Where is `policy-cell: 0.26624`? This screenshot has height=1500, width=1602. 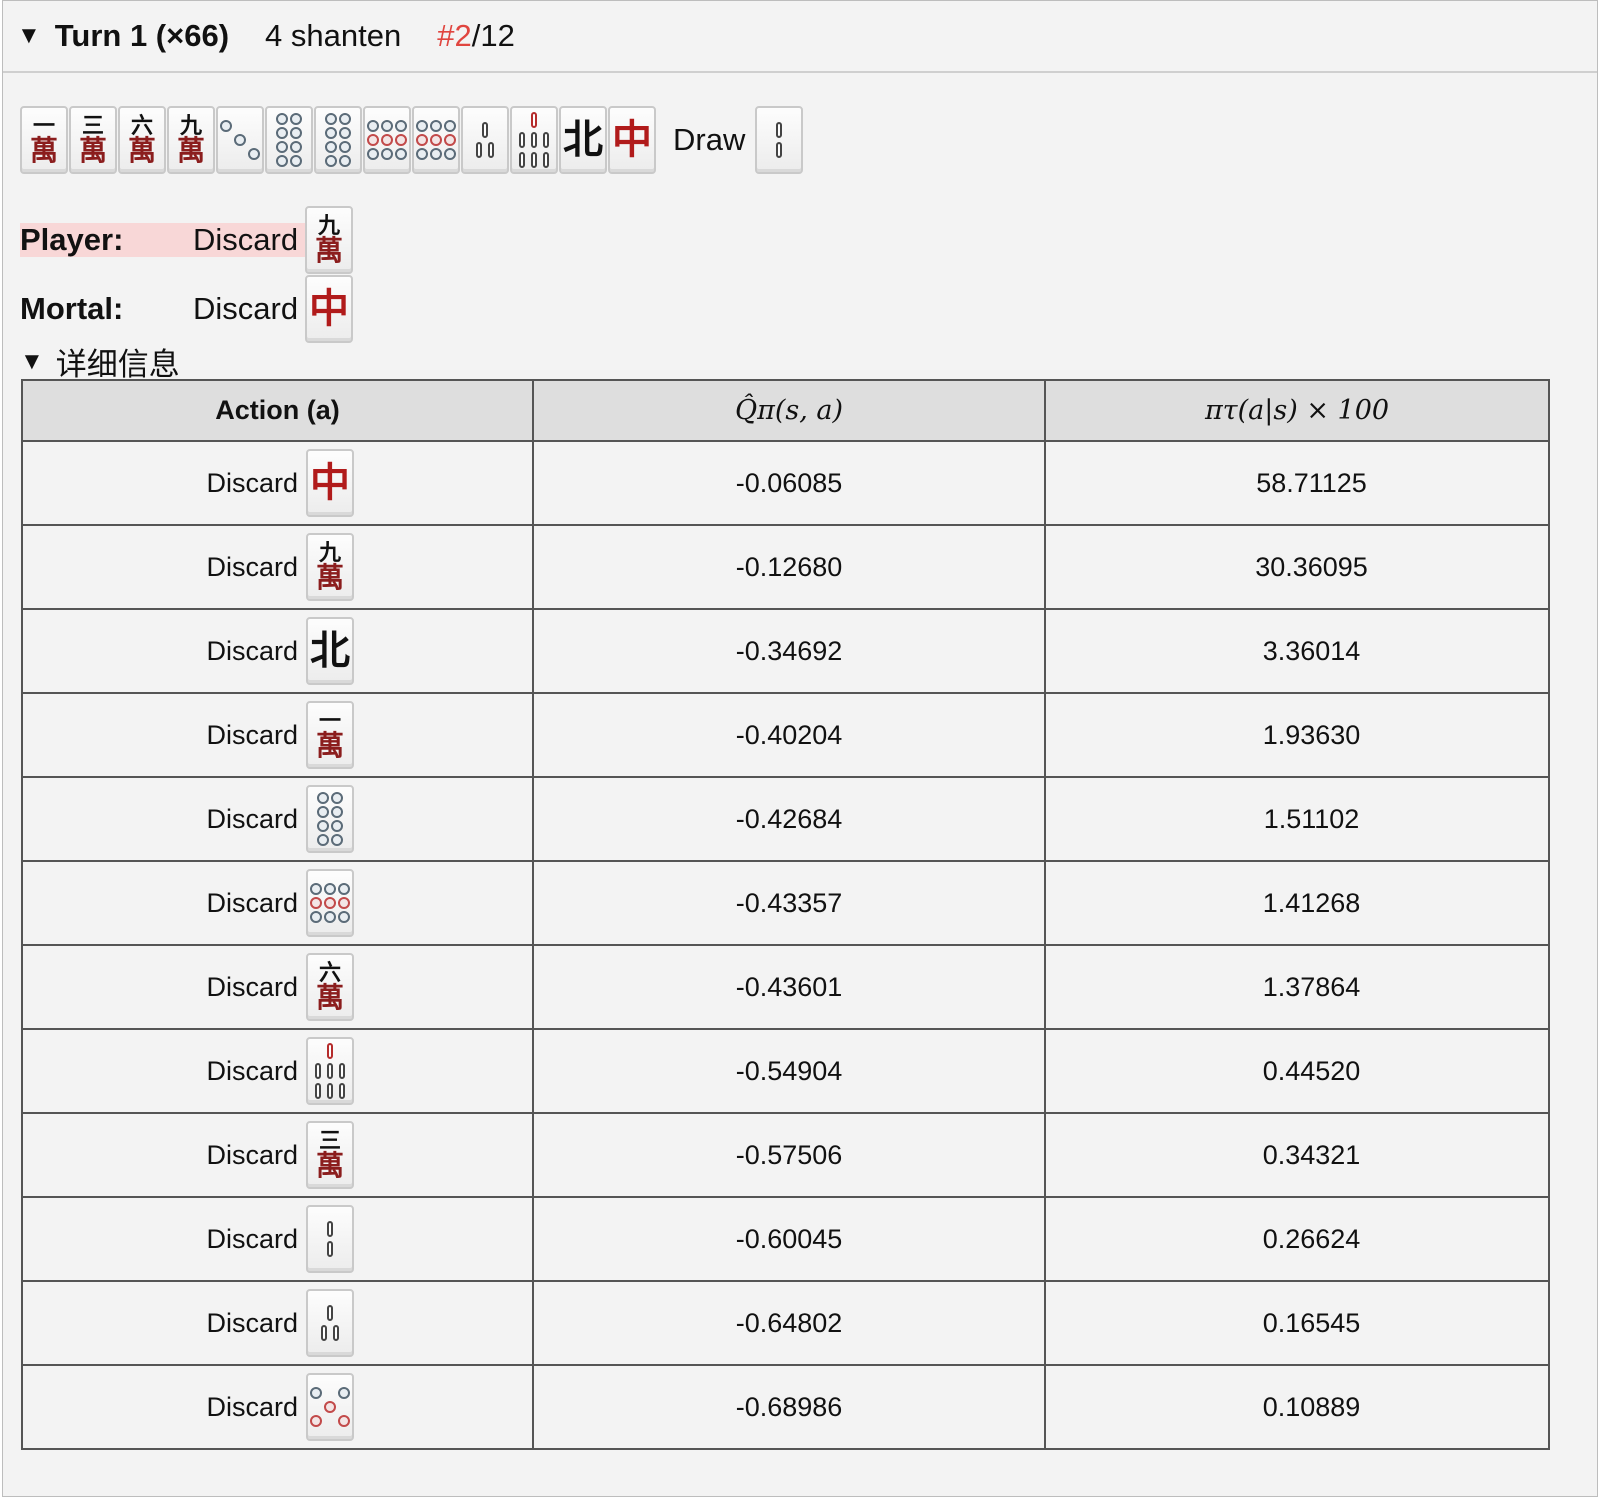
policy-cell: 0.26624 is located at coordinates (1297, 1239).